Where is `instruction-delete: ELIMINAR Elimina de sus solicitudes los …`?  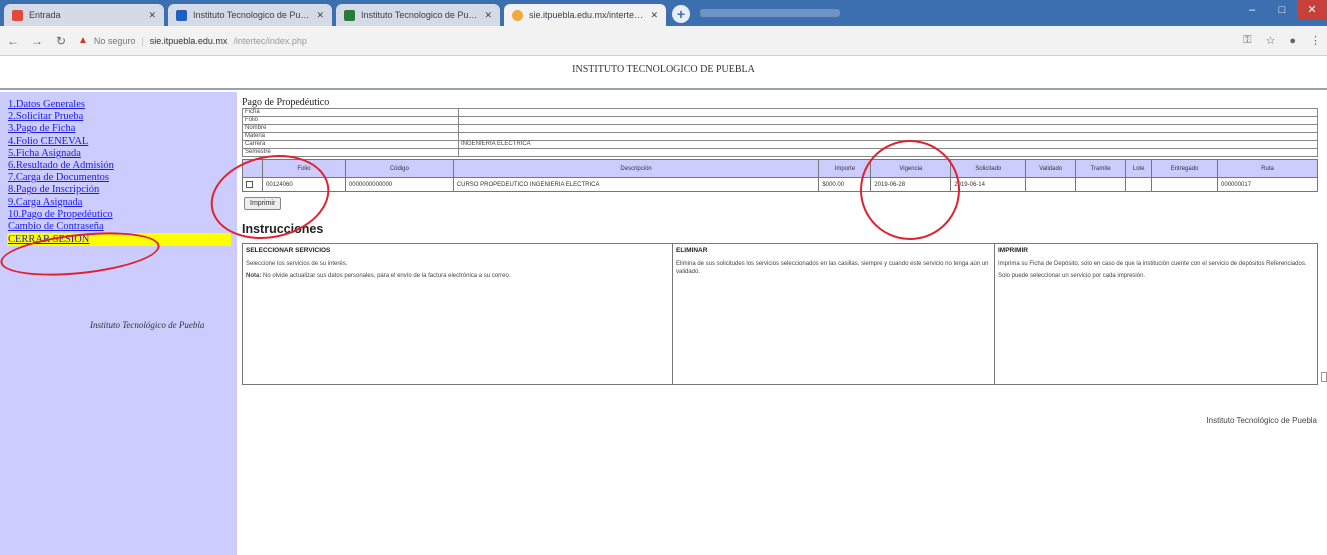
instruction-delete: ELIMINAR Elimina de sus solicitudes los … is located at coordinates (834, 314).